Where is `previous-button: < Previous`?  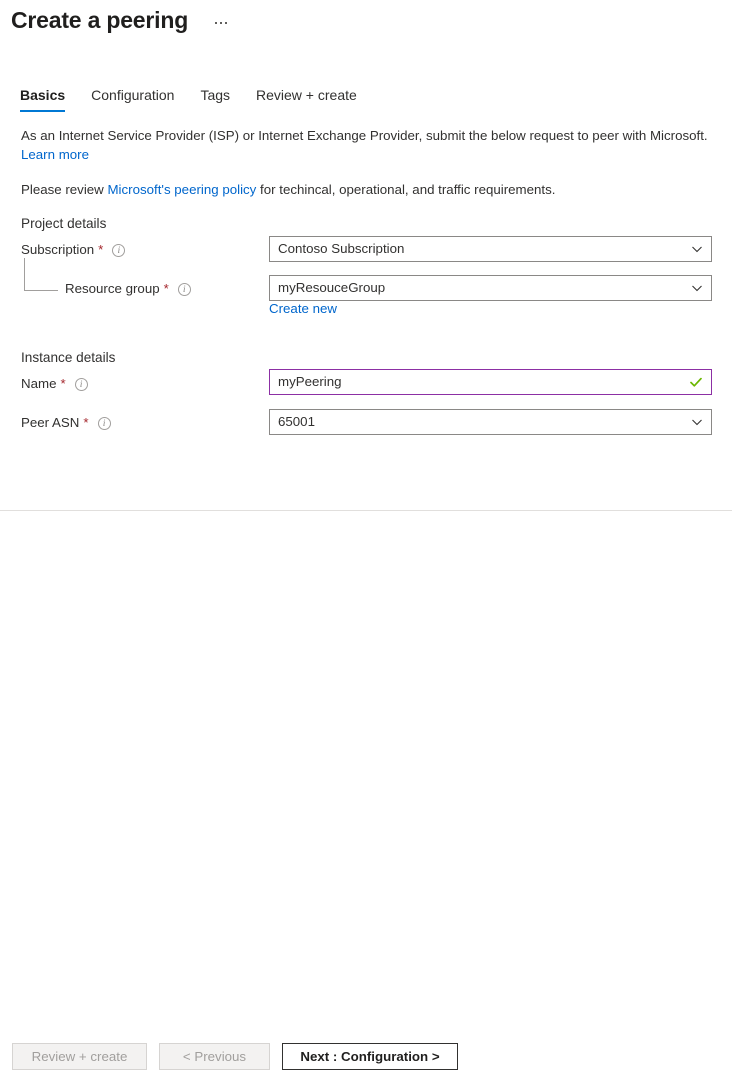 previous-button: < Previous is located at coordinates (214, 1056).